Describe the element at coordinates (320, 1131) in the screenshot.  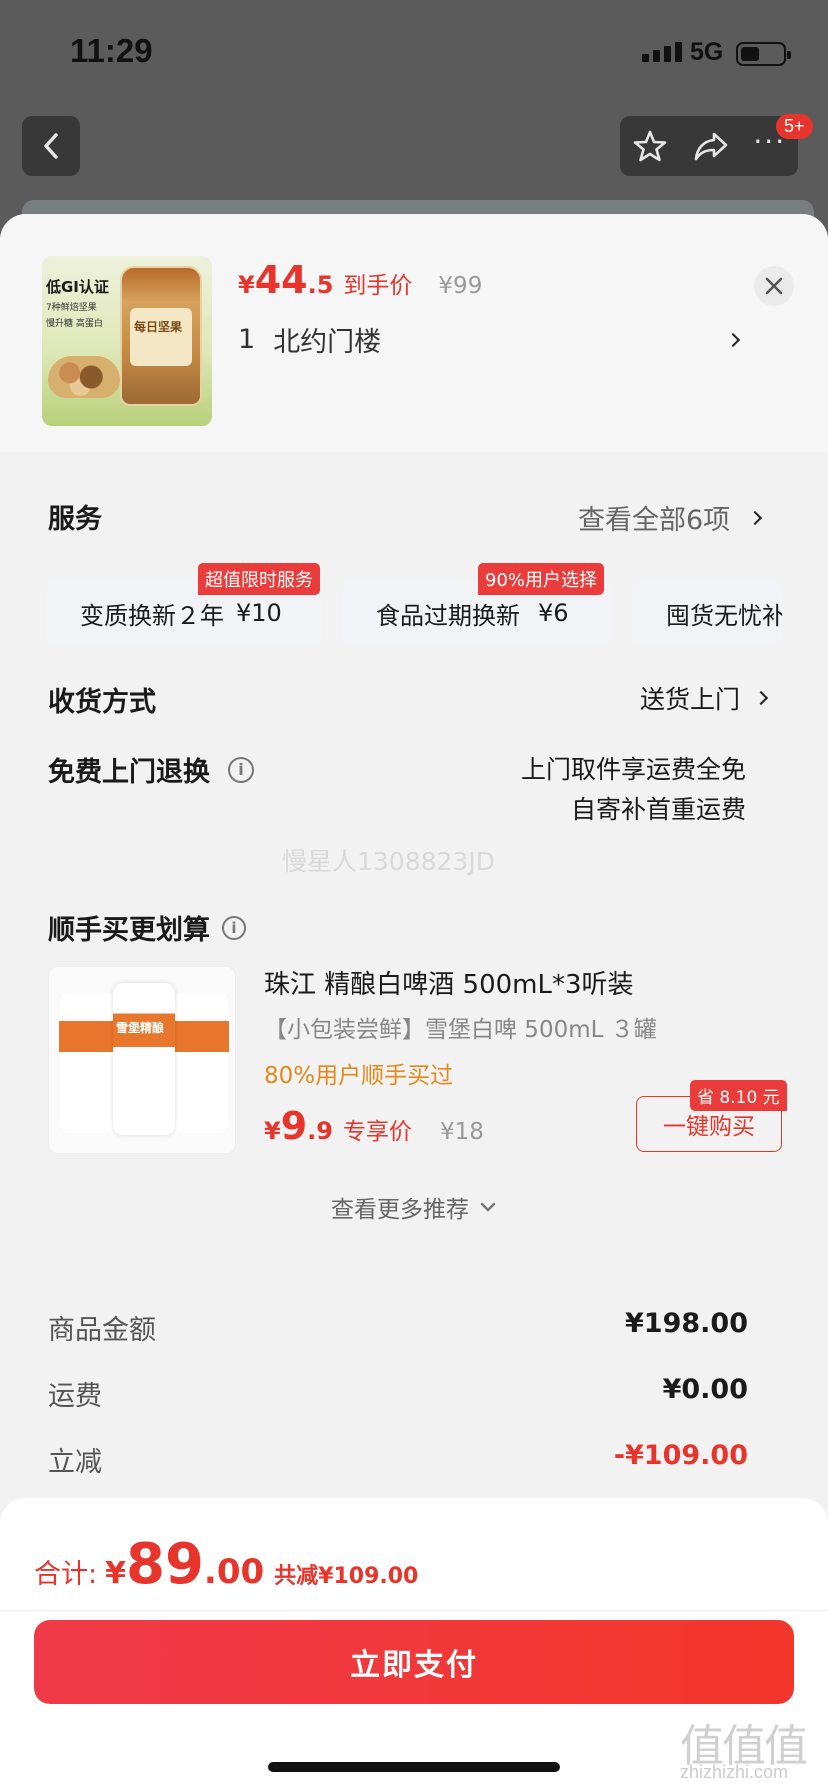
I see `price-decimal: .9` at that location.